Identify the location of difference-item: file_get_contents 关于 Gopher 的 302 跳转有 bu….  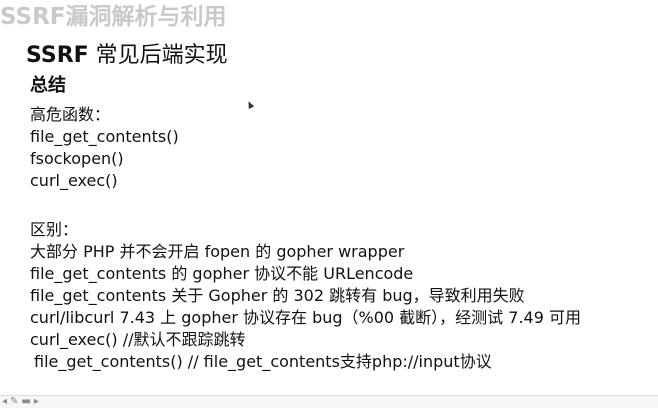
(277, 295).